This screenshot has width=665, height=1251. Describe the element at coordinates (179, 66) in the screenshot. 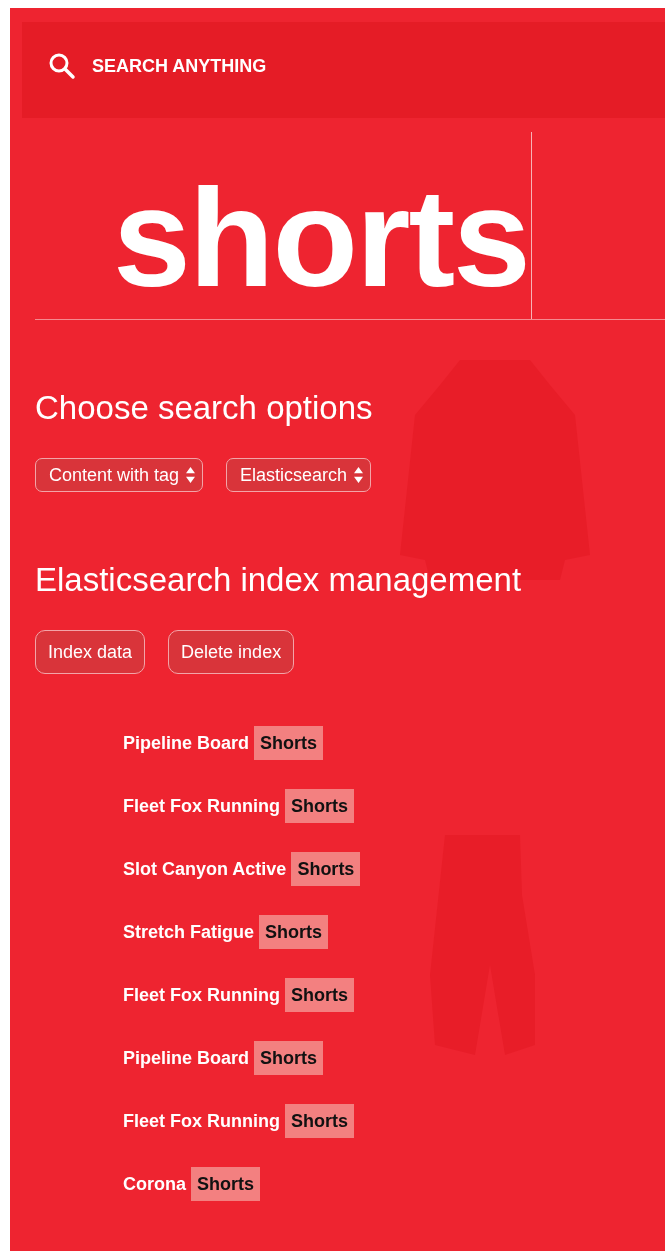

I see `search-label: SEARCH ANYTHING` at that location.